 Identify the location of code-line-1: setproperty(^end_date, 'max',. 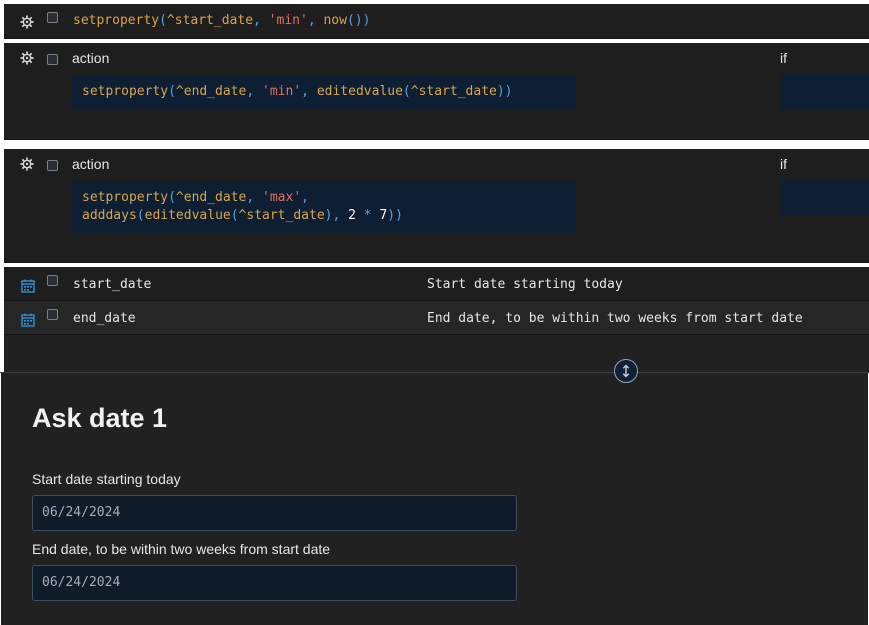
(195, 198).